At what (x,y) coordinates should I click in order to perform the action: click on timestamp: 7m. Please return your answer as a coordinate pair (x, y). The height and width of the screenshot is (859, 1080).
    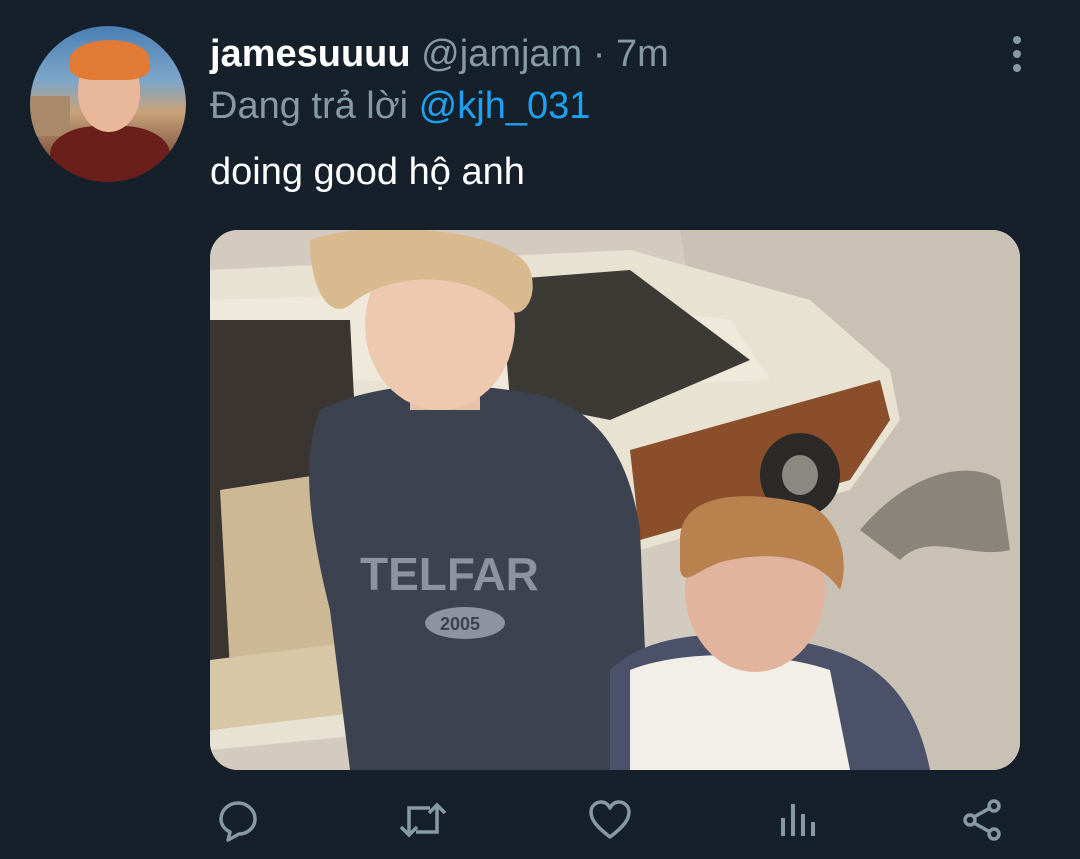
    Looking at the image, I should click on (642, 54).